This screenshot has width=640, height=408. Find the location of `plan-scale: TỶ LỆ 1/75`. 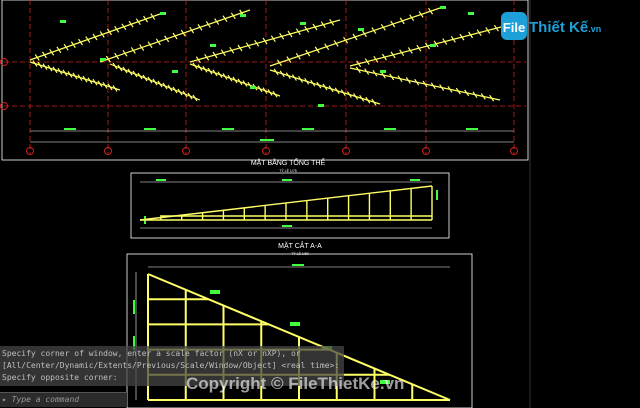

plan-scale: TỶ LỆ 1/75 is located at coordinates (288, 170).